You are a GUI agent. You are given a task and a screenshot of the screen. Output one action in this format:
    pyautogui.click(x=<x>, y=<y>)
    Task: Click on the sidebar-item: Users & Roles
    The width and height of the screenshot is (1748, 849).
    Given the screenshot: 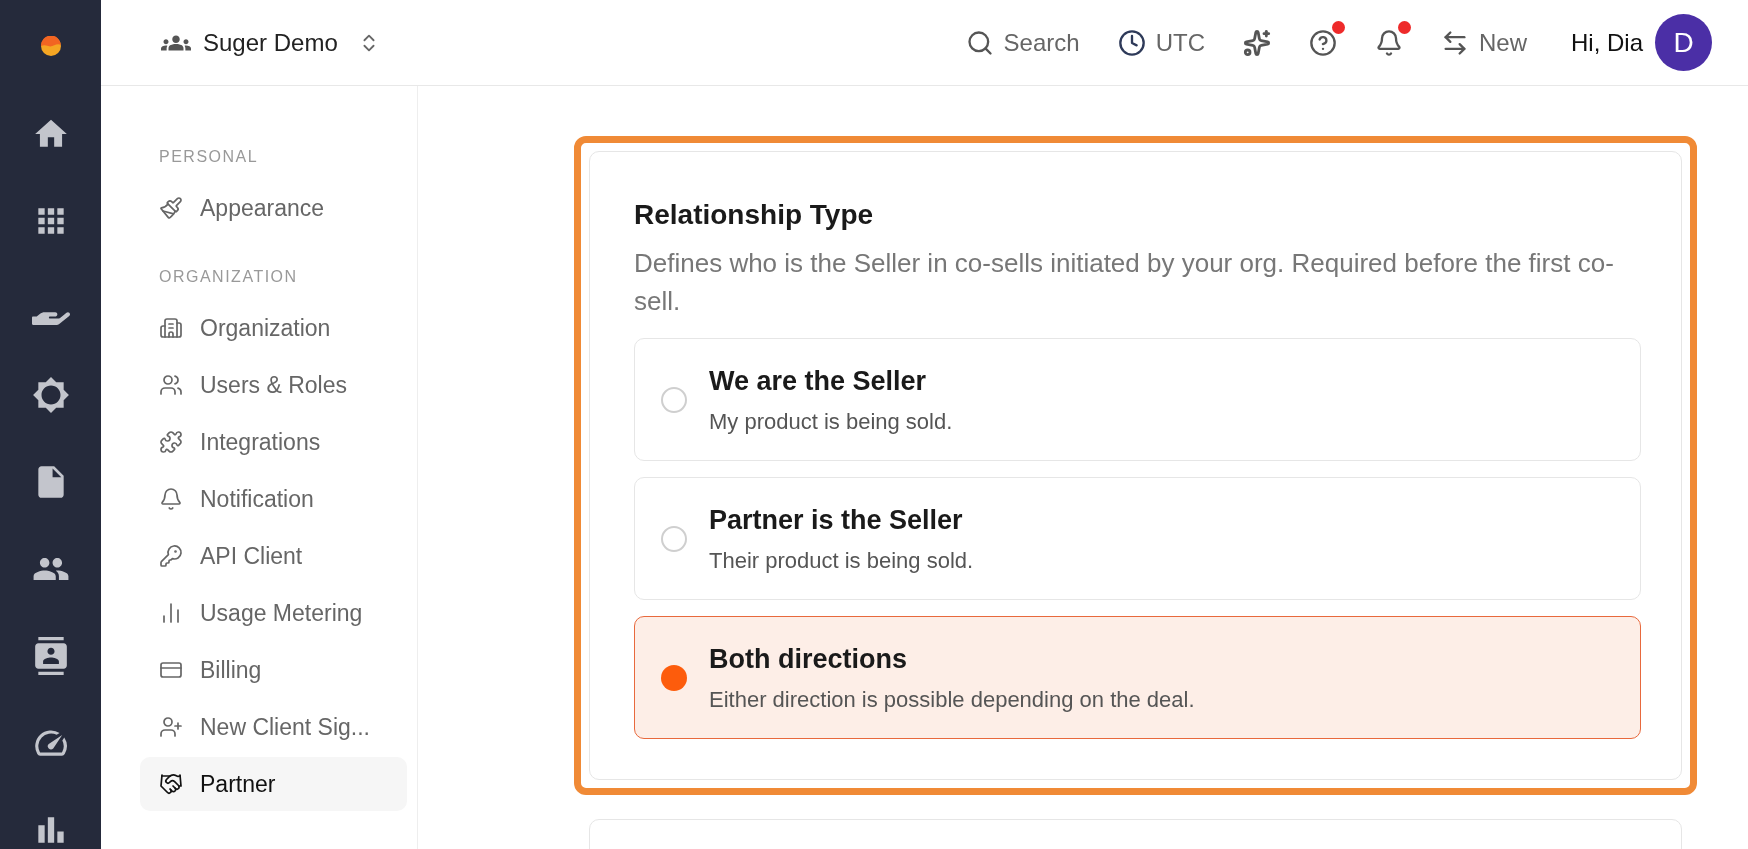 What is the action you would take?
    pyautogui.click(x=273, y=385)
    